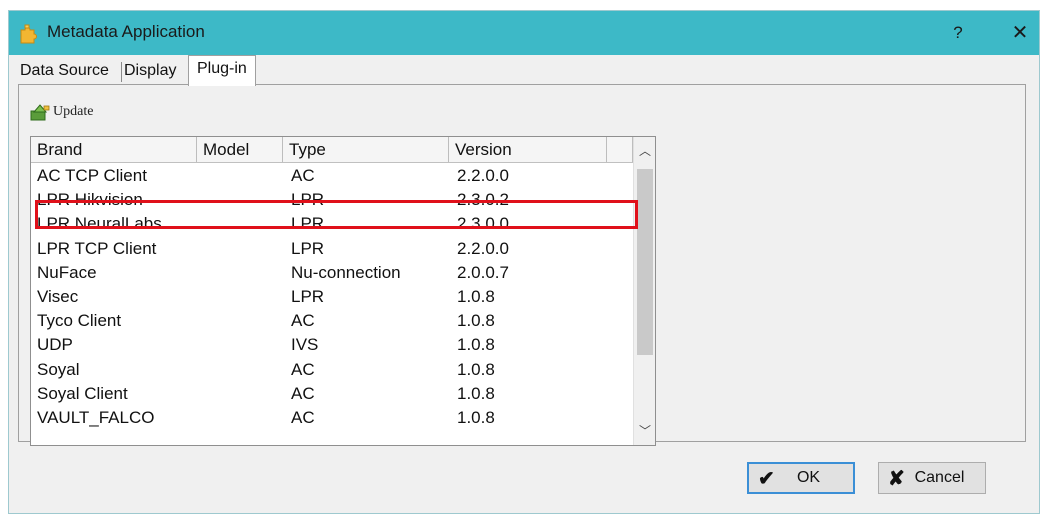  What do you see at coordinates (96, 417) in the screenshot?
I see `cell-brand: VAULT_FALCO` at bounding box center [96, 417].